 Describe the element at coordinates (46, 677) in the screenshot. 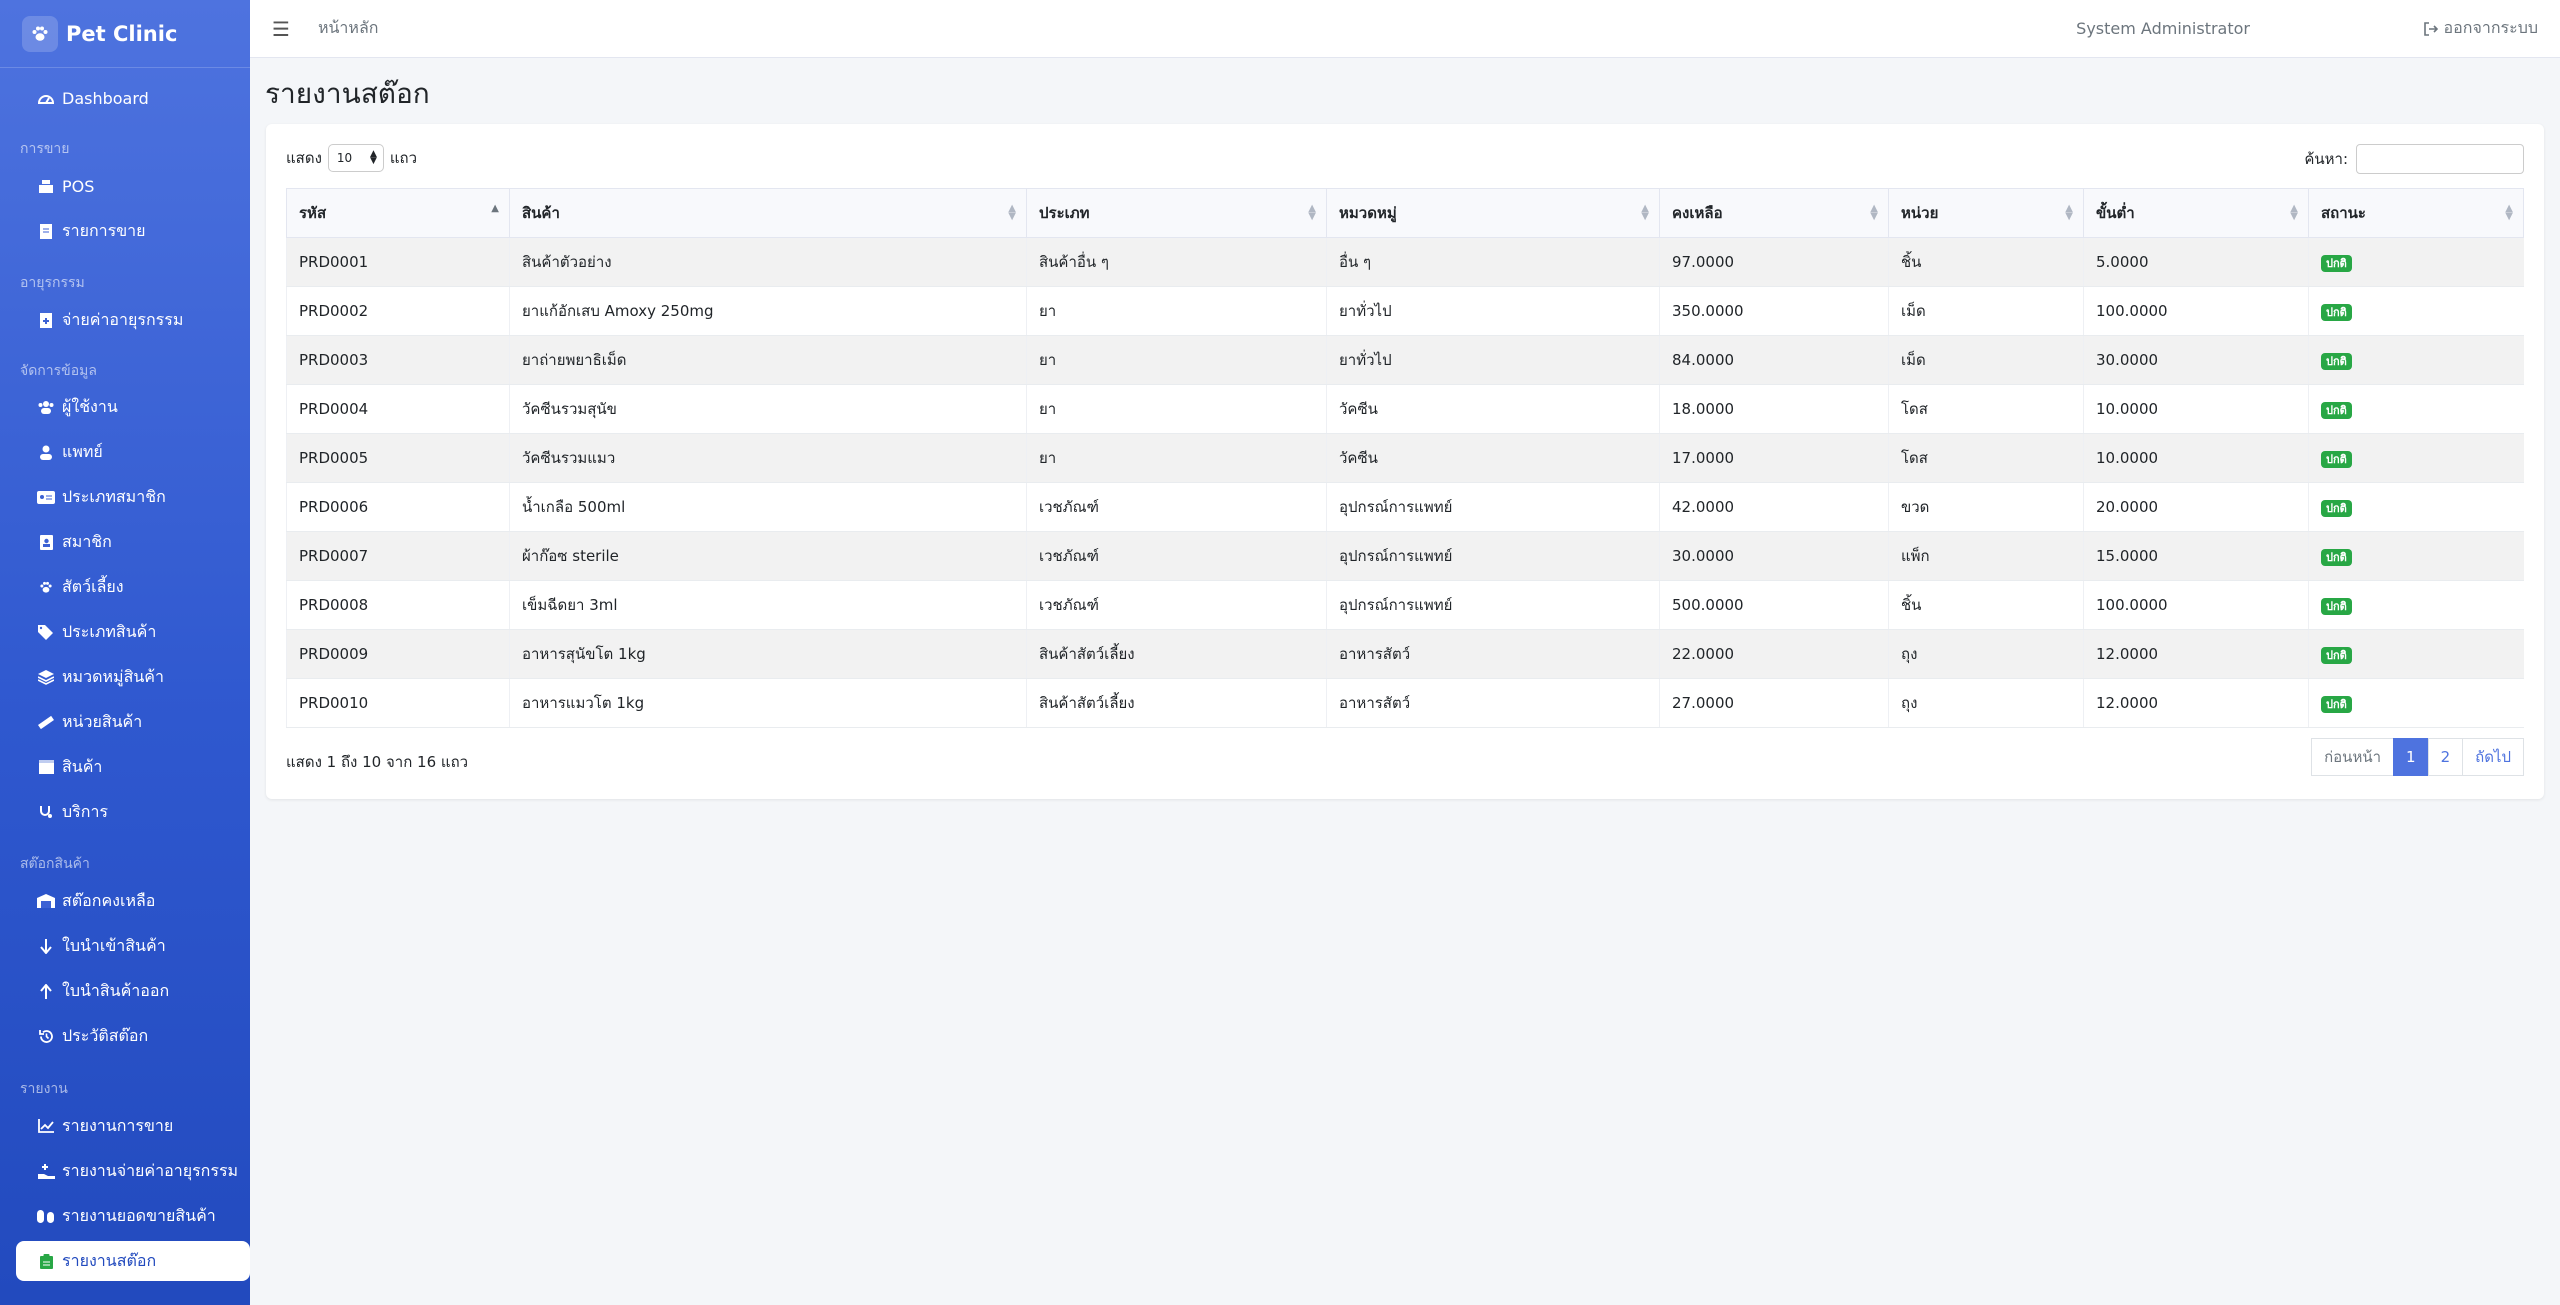

I see `layers-icon` at that location.